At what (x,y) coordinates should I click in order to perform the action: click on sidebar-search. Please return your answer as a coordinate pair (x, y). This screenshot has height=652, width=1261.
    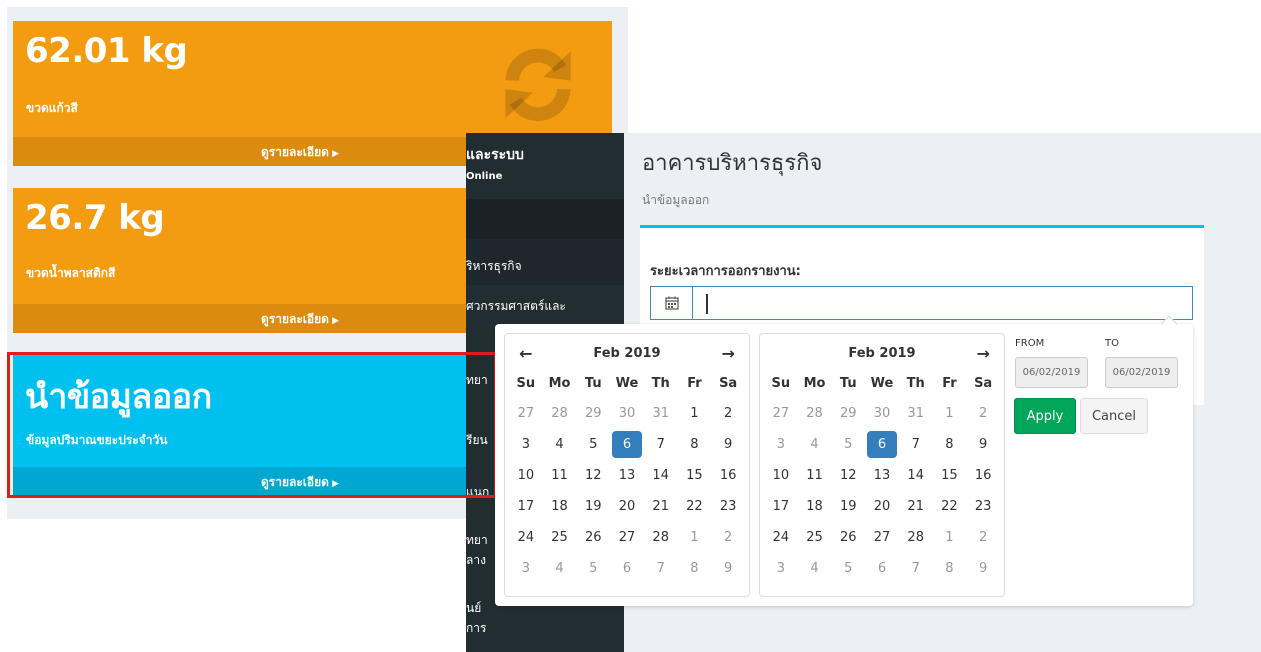
    Looking at the image, I should click on (545, 219).